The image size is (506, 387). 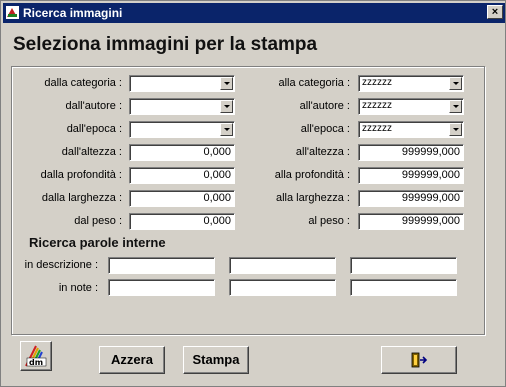 What do you see at coordinates (98, 221) in the screenshot?
I see `from-weight-label: dal peso :` at bounding box center [98, 221].